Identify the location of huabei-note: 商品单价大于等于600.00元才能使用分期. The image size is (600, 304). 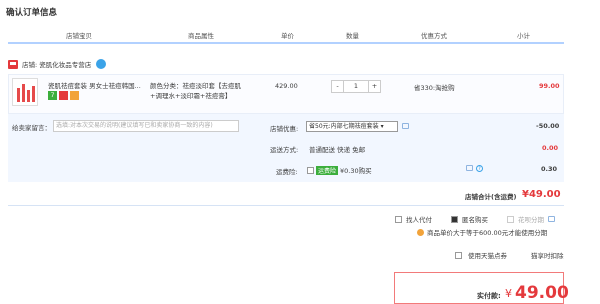
(482, 232).